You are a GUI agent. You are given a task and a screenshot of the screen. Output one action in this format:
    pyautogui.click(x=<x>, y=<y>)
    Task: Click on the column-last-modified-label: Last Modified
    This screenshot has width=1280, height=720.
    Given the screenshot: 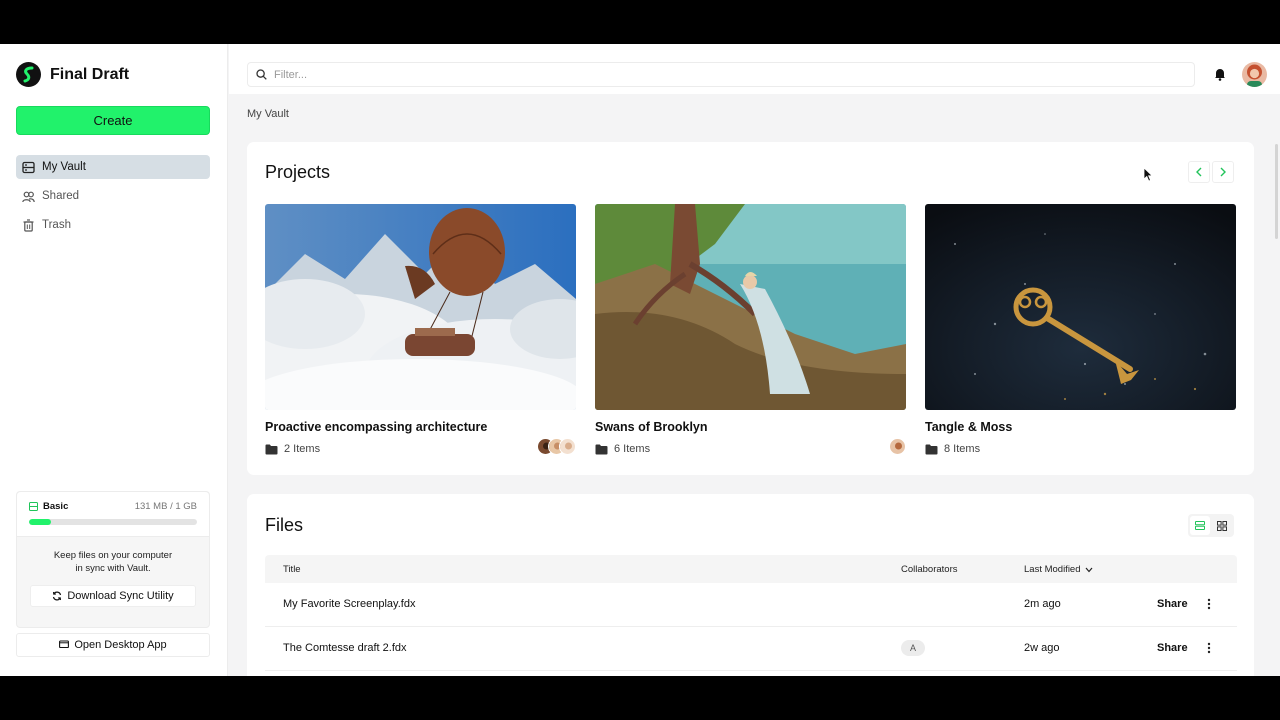 What is the action you would take?
    pyautogui.click(x=1052, y=569)
    